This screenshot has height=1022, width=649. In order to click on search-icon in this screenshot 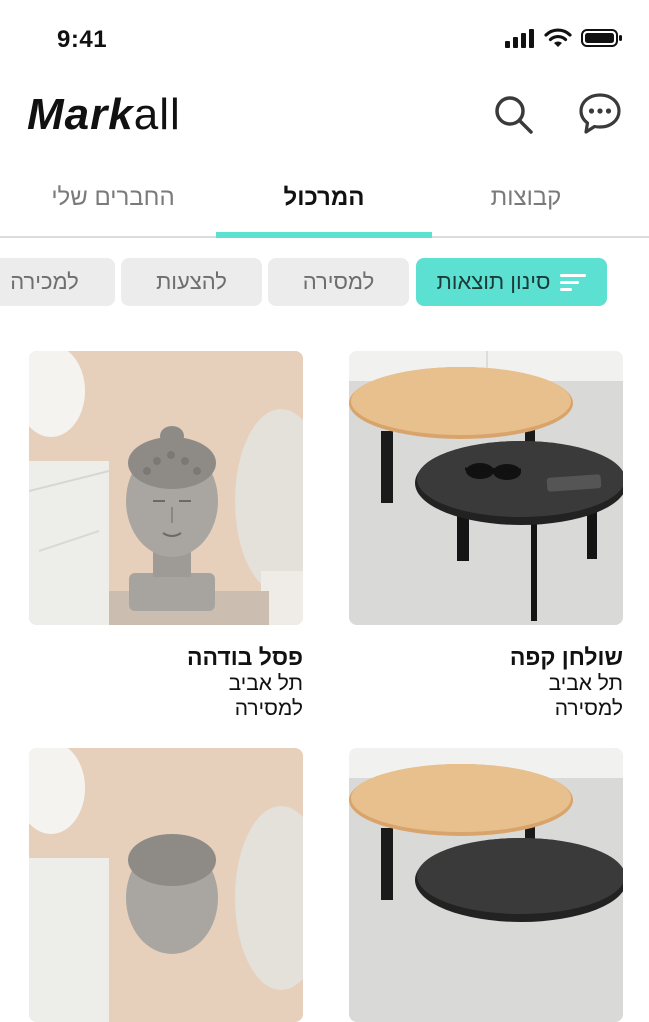, I will do `click(514, 115)`.